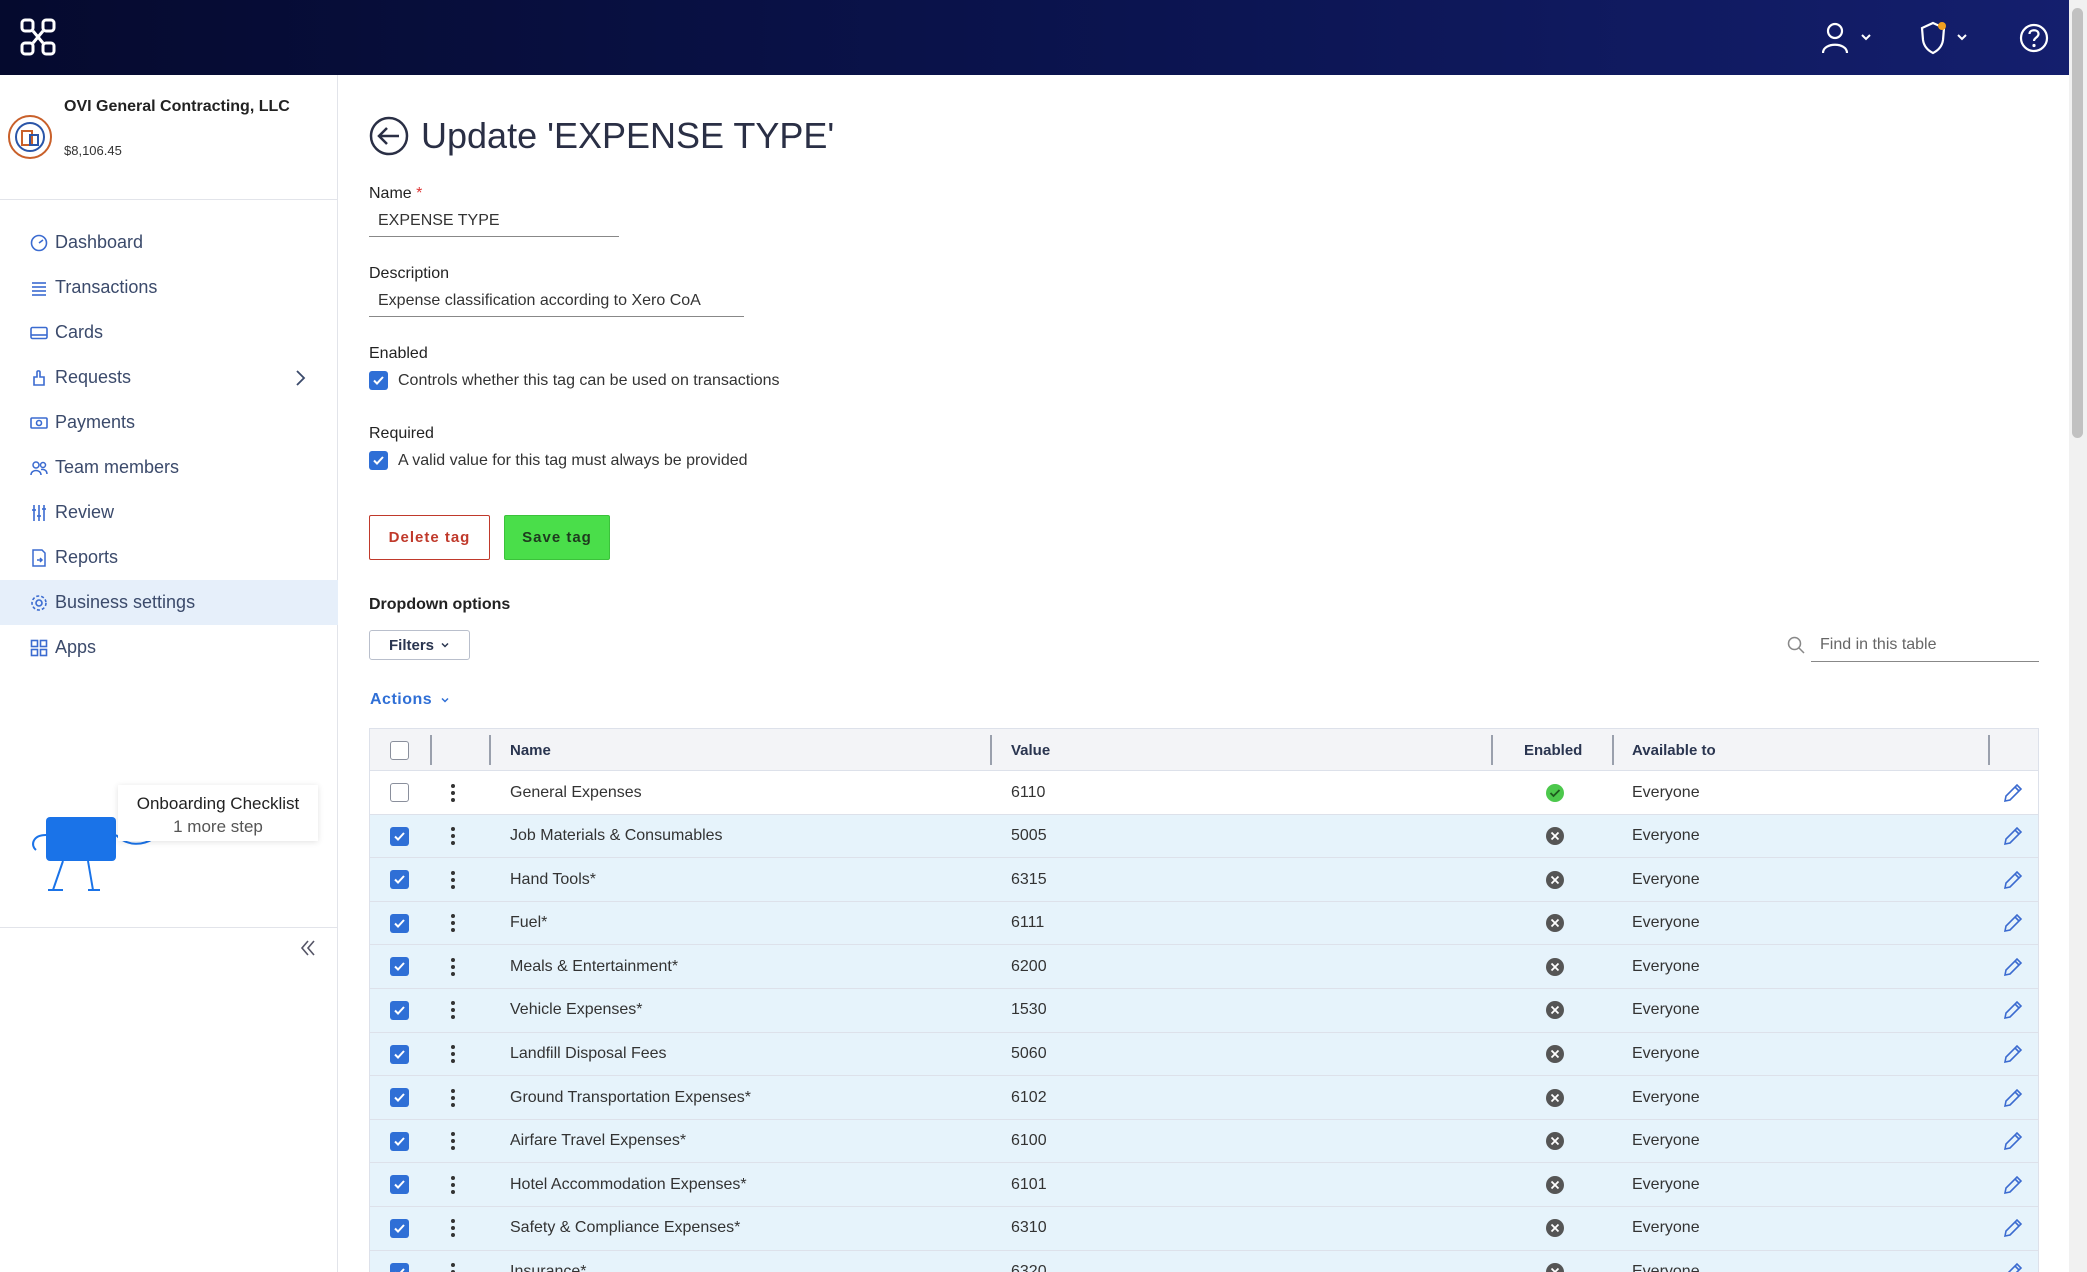  Describe the element at coordinates (169, 242) in the screenshot. I see `sidebar-item-dashboard: Dashboard` at that location.